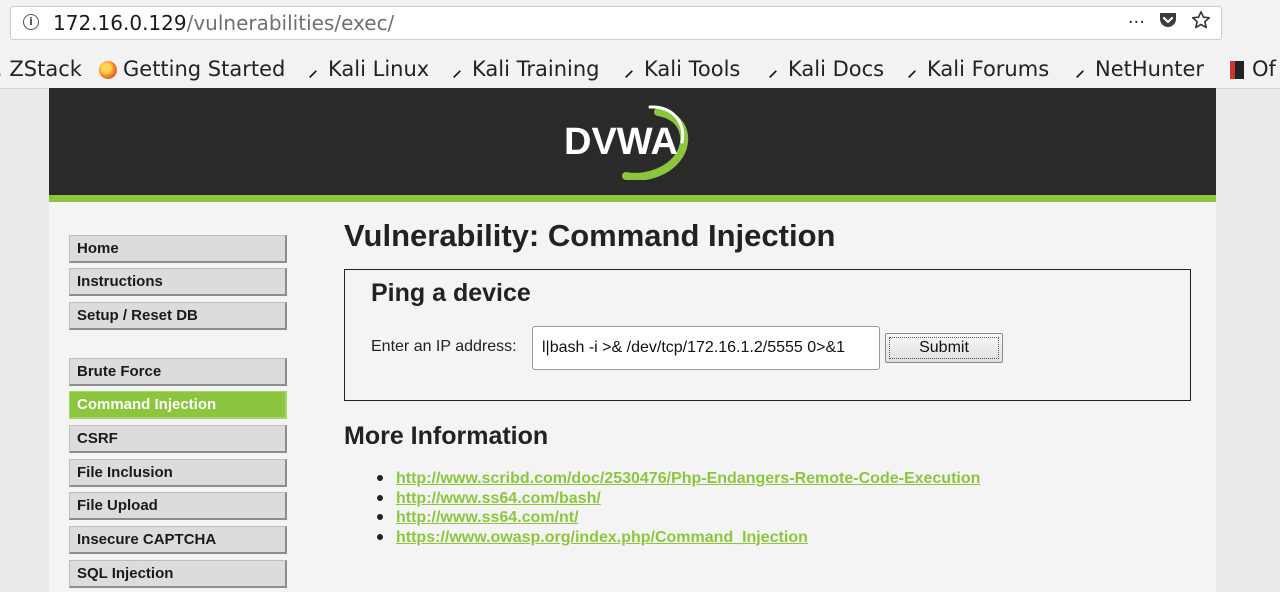  I want to click on bookmark-kali-training: ⸝ Kali Training, so click(523, 69).